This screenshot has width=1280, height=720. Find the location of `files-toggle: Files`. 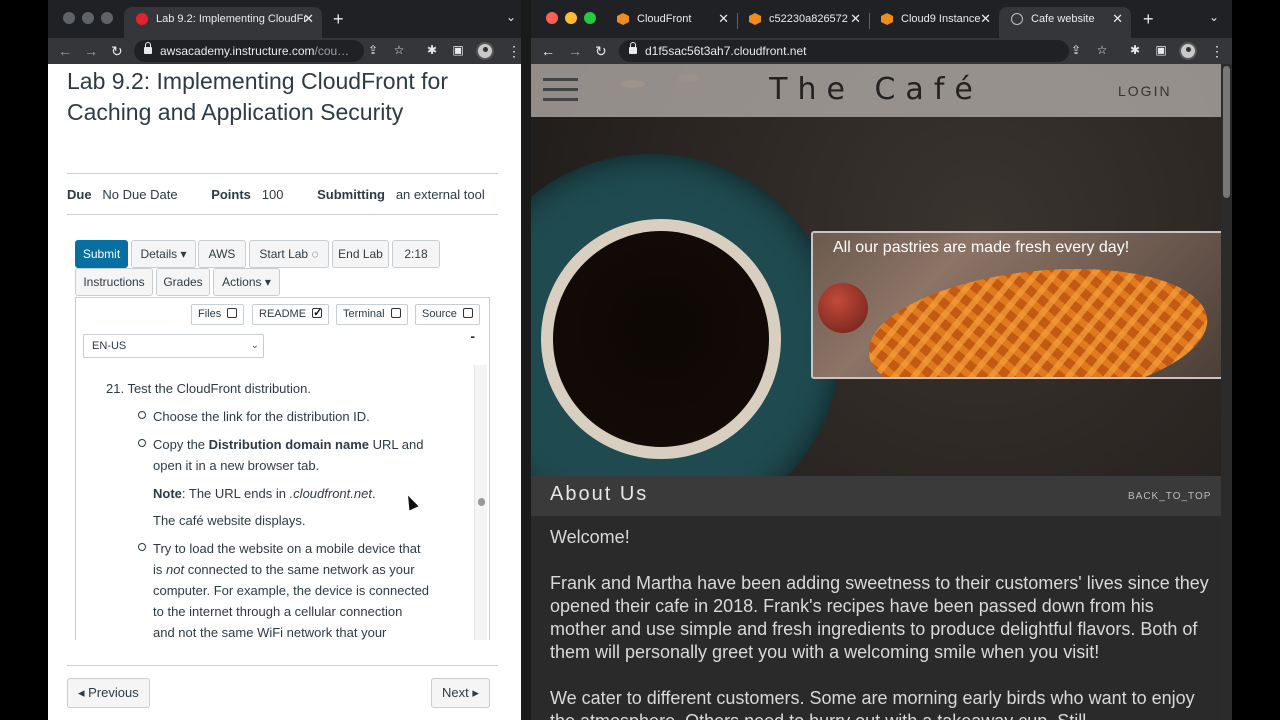

files-toggle: Files is located at coordinates (218, 314).